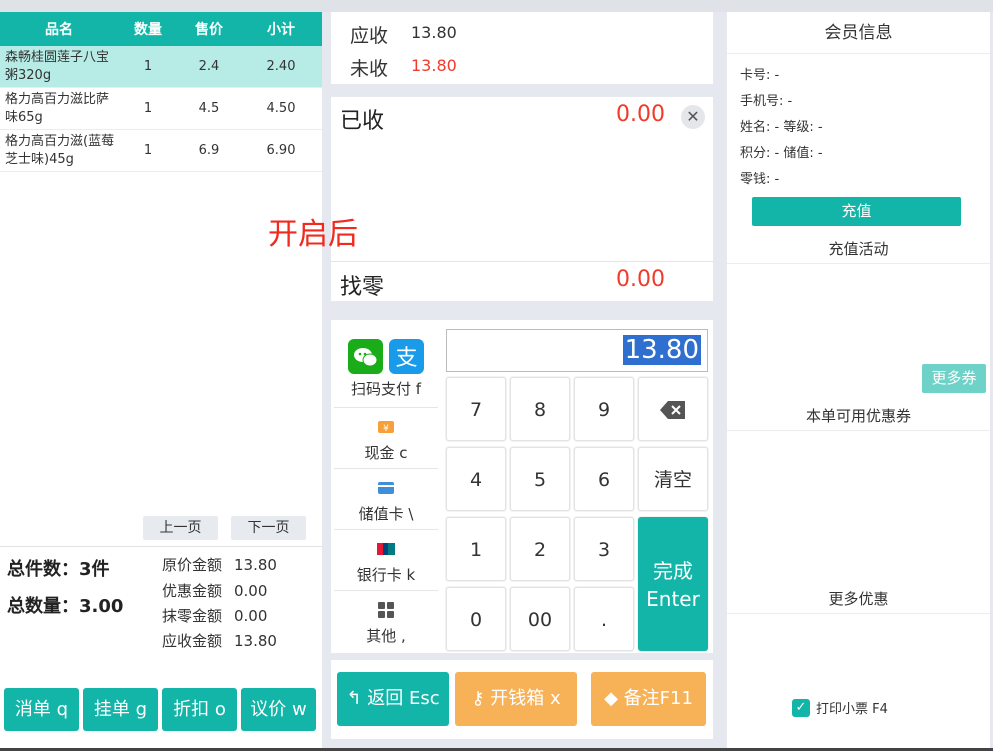 The height and width of the screenshot is (751, 993). Describe the element at coordinates (760, 179) in the screenshot. I see `member-change: 零钱: -` at that location.